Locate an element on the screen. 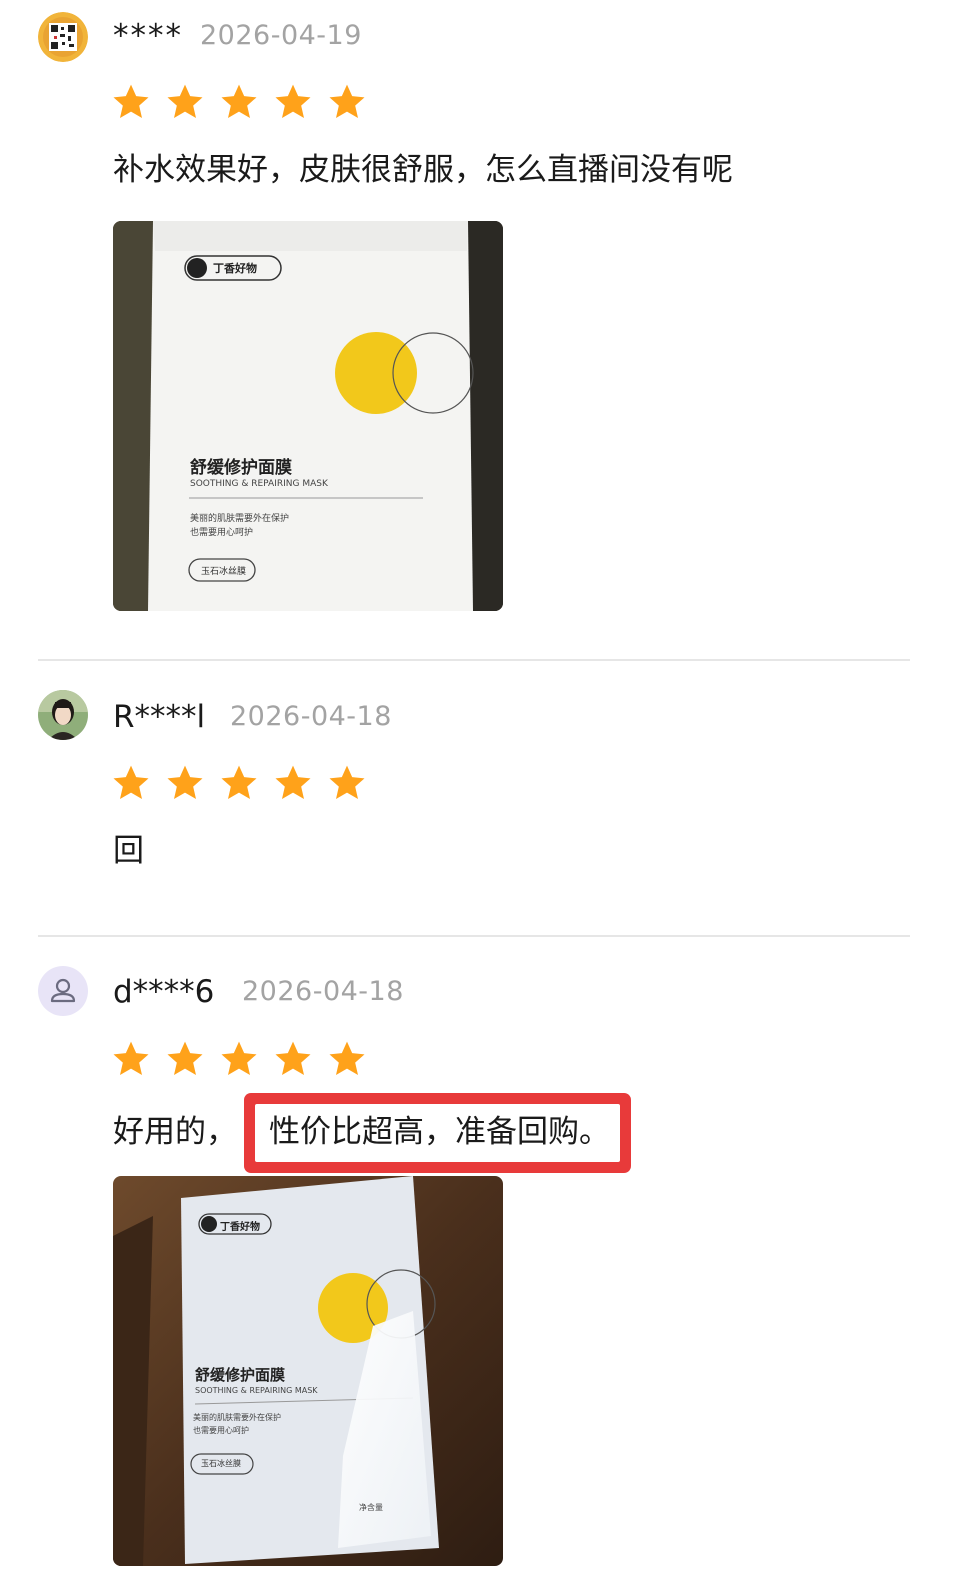 The width and height of the screenshot is (960, 1590). package-footer-text: 净含量 is located at coordinates (371, 1507).